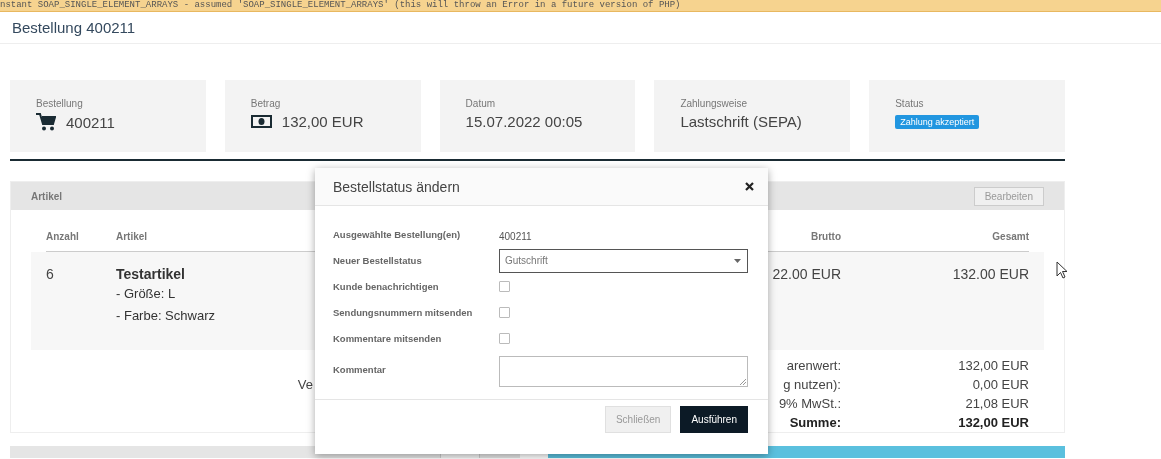 This screenshot has width=1161, height=459. Describe the element at coordinates (396, 186) in the screenshot. I see `dialog-title: Bestellstatus ändern` at that location.